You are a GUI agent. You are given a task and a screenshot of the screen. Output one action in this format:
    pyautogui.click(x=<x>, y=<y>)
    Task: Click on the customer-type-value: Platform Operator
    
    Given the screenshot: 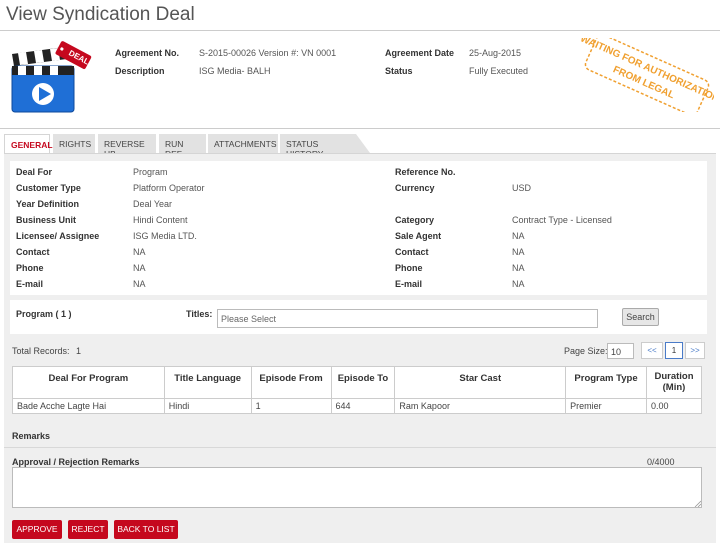 What is the action you would take?
    pyautogui.click(x=169, y=188)
    